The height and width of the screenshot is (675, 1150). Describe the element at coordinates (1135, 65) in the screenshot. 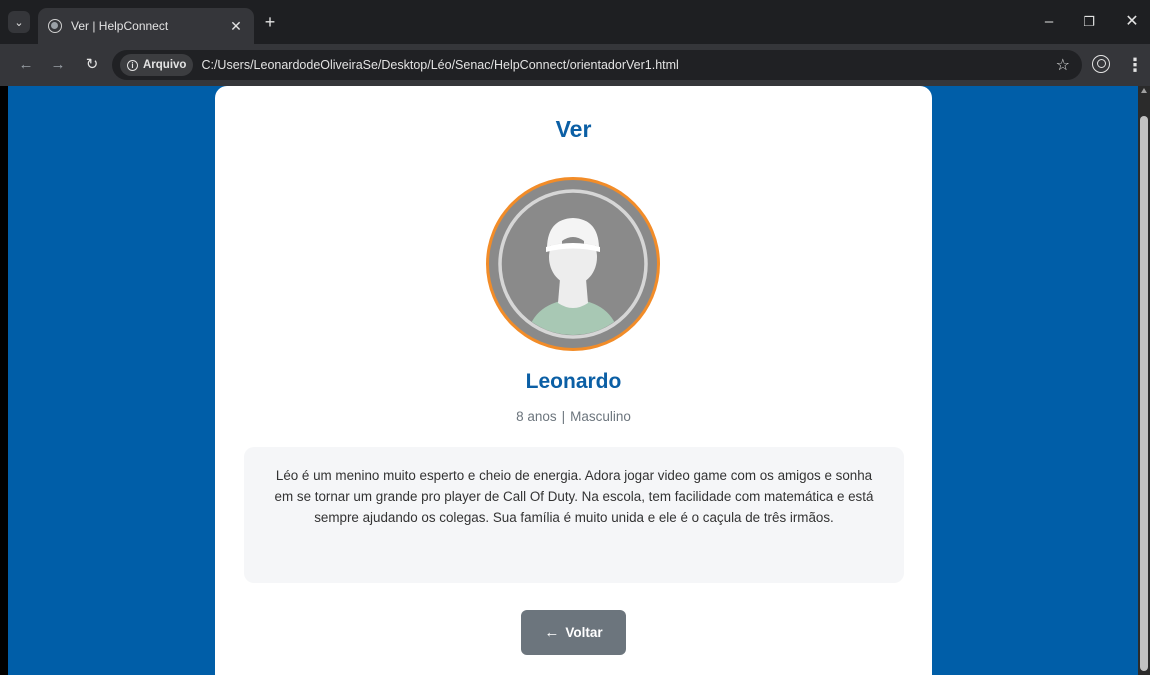

I see `menu-icon: ⋮` at that location.